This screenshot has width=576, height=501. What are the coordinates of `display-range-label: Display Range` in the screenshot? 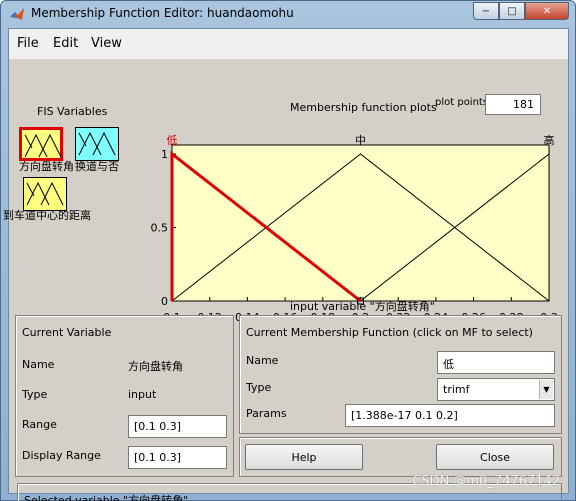 It's located at (61, 455).